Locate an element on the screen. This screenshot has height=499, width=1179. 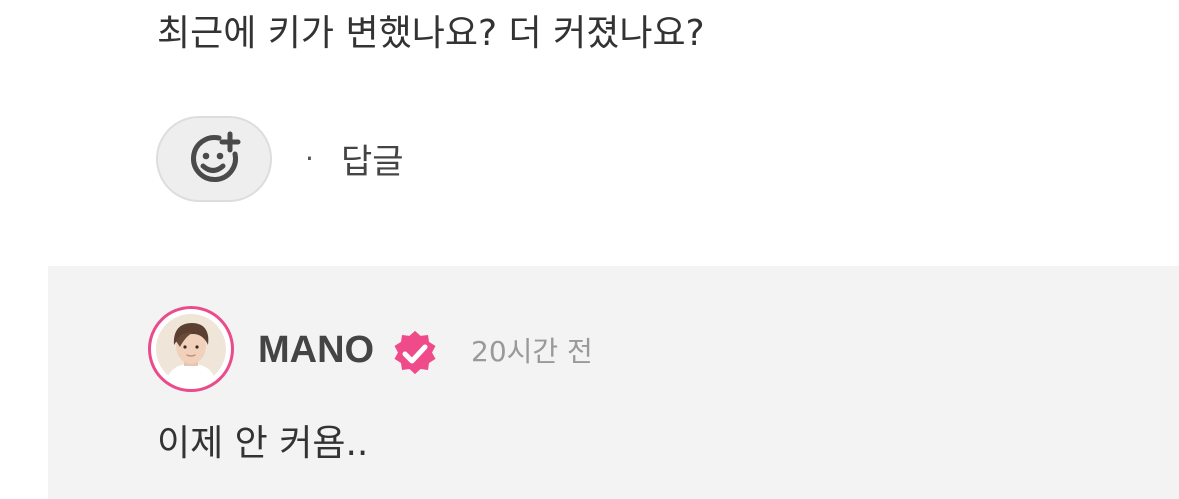
avatar-image is located at coordinates (191, 349).